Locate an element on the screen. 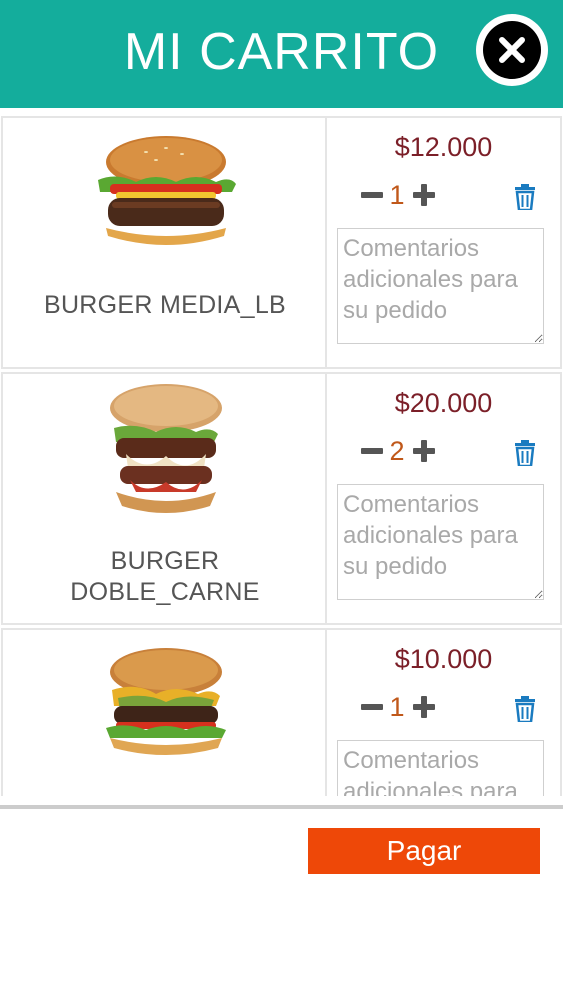 The width and height of the screenshot is (563, 1000). pay-button: Pagar is located at coordinates (424, 851).